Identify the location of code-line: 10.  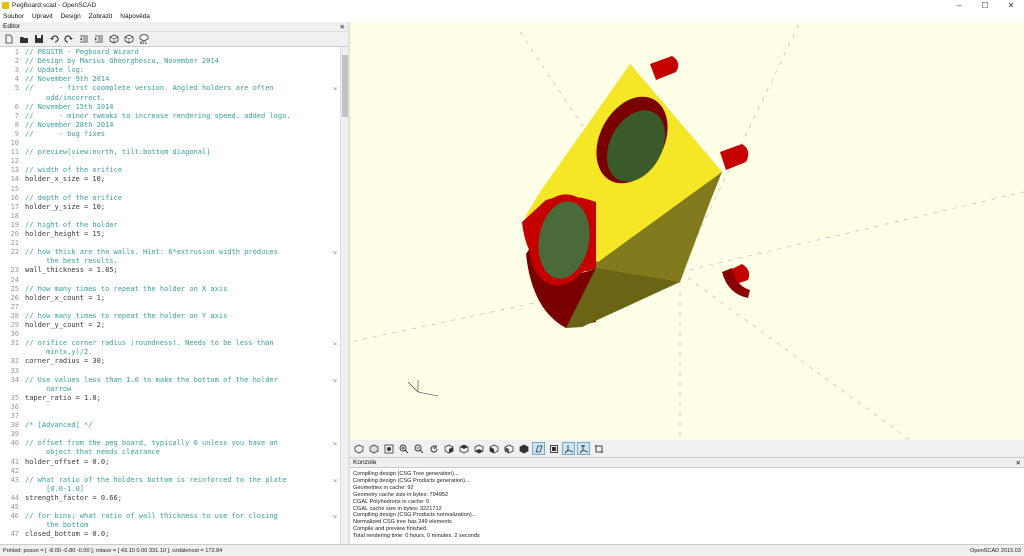
(170, 143).